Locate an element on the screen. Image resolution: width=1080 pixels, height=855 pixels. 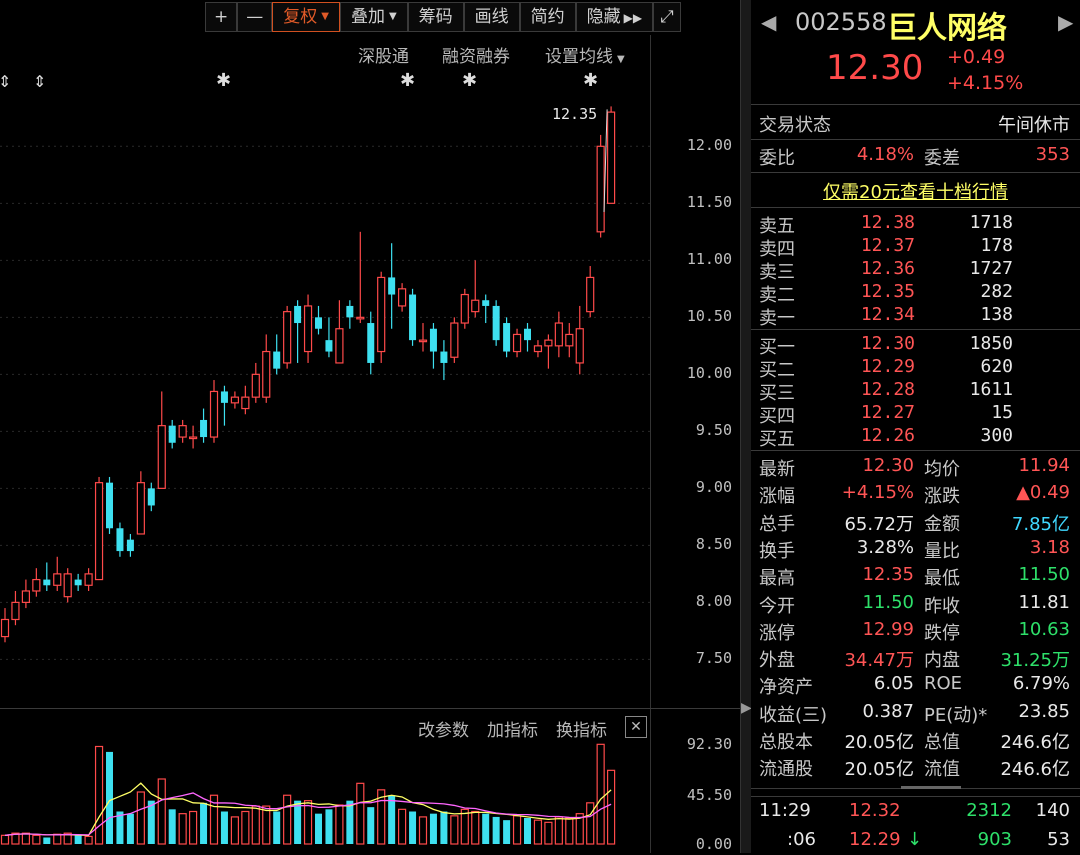
tick-volume: 903 is located at coordinates (994, 839).